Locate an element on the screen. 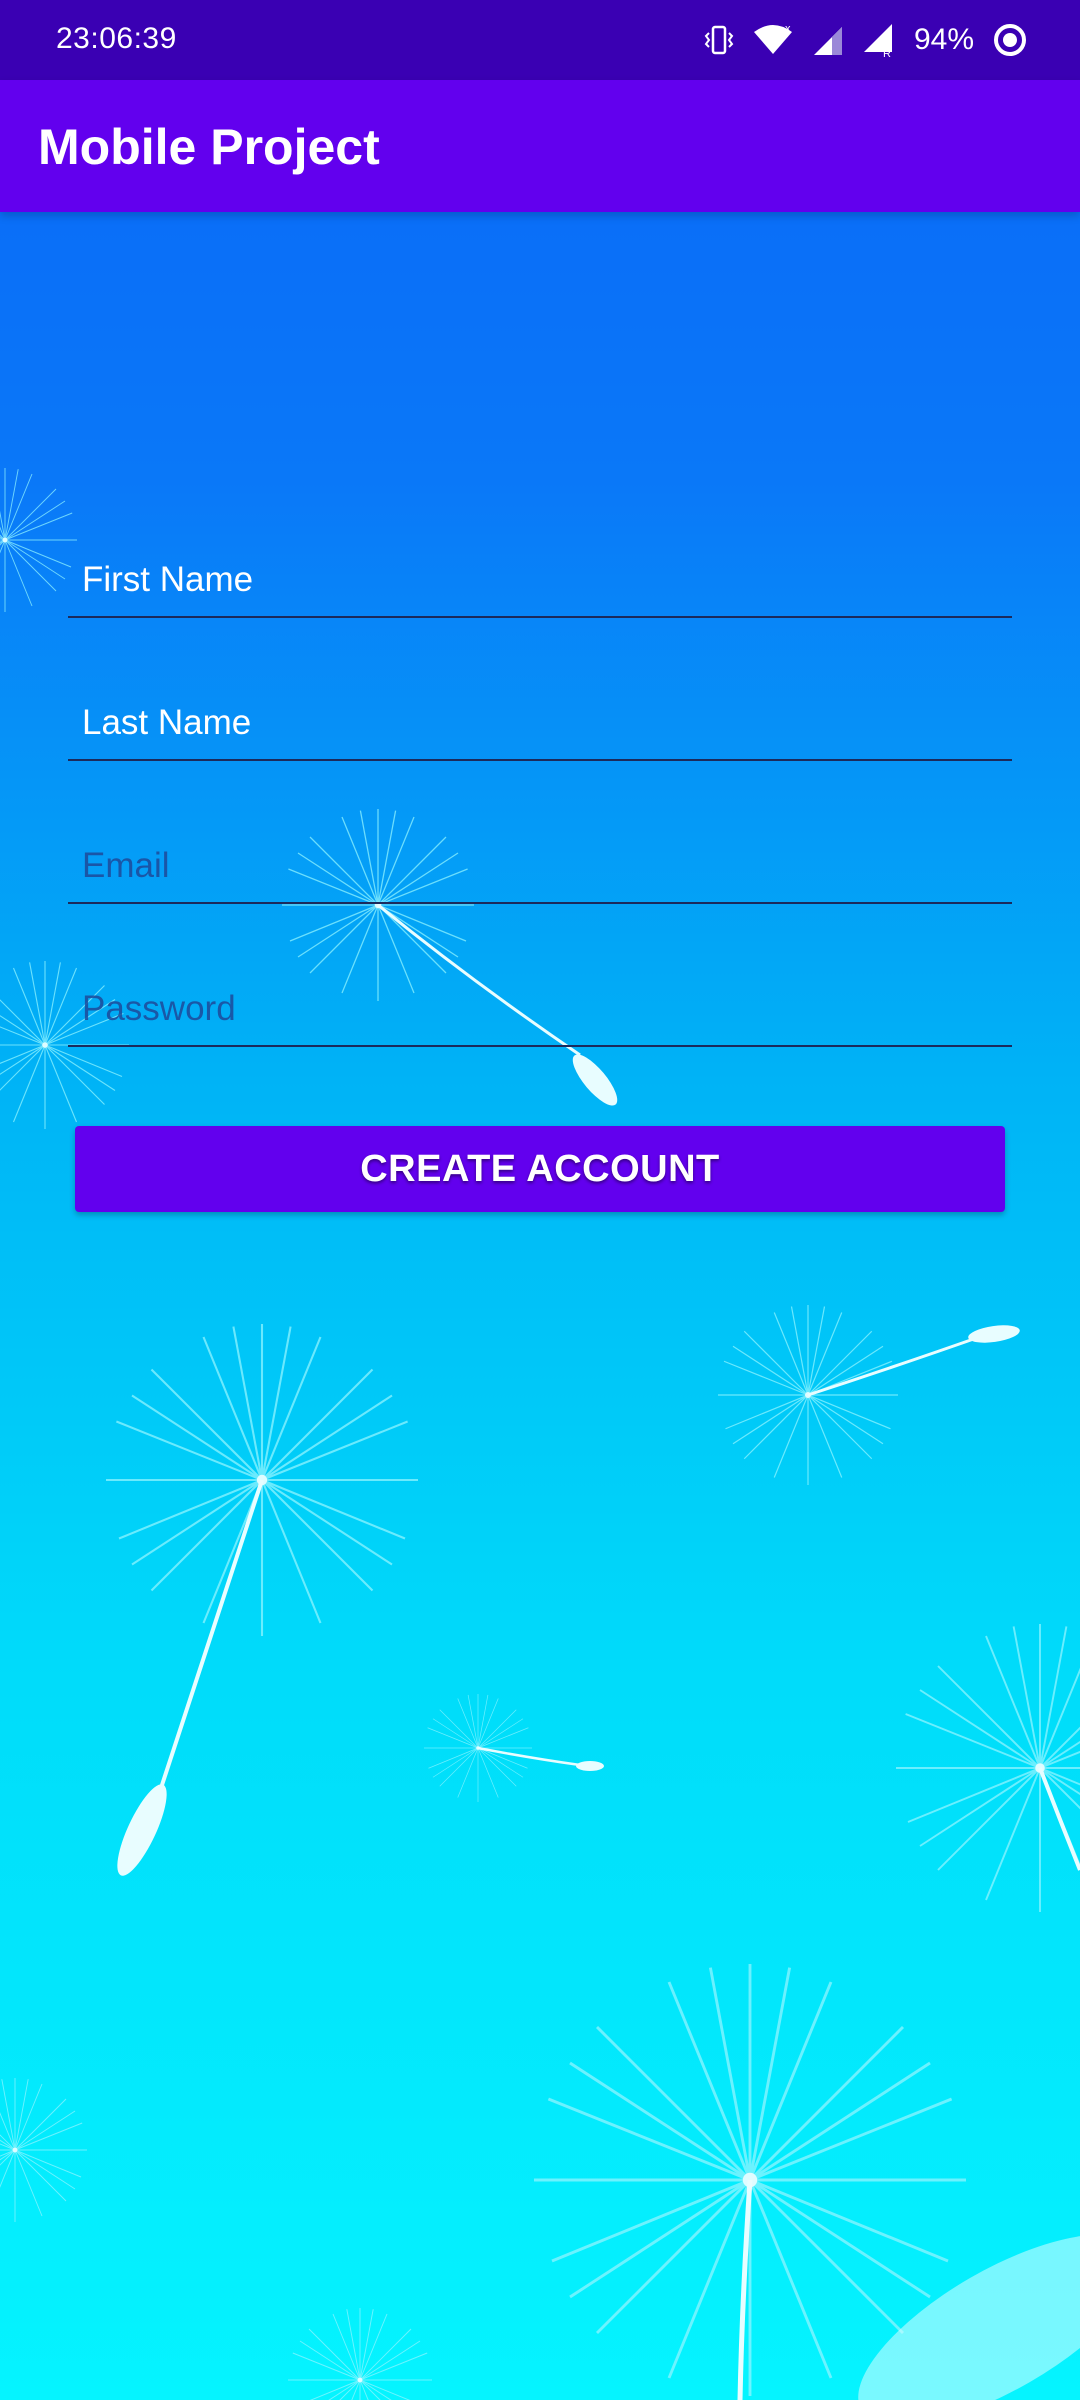  app-title: Mobile Project is located at coordinates (209, 147).